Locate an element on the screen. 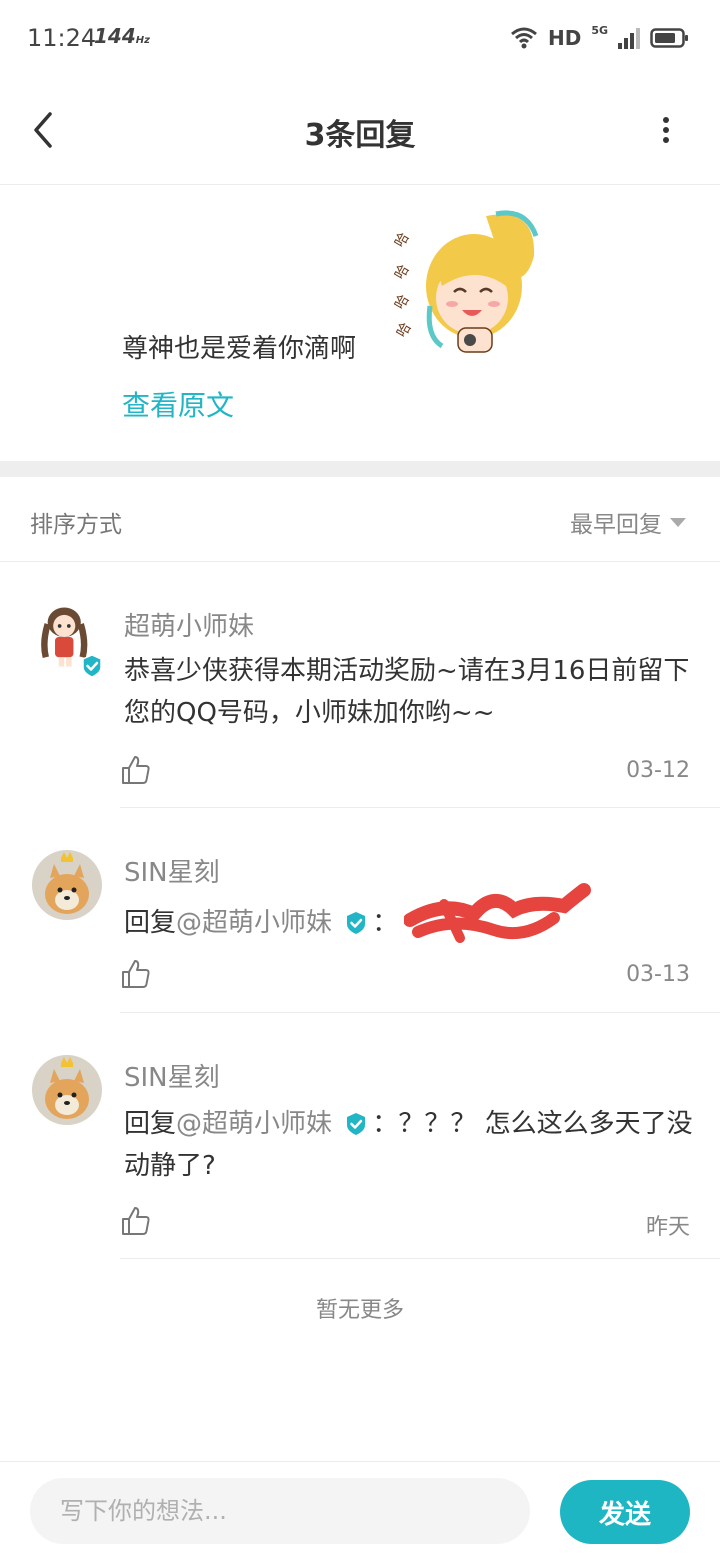 The image size is (720, 1561). sticker-image: 哈 哈 哈 哈 is located at coordinates (465, 281).